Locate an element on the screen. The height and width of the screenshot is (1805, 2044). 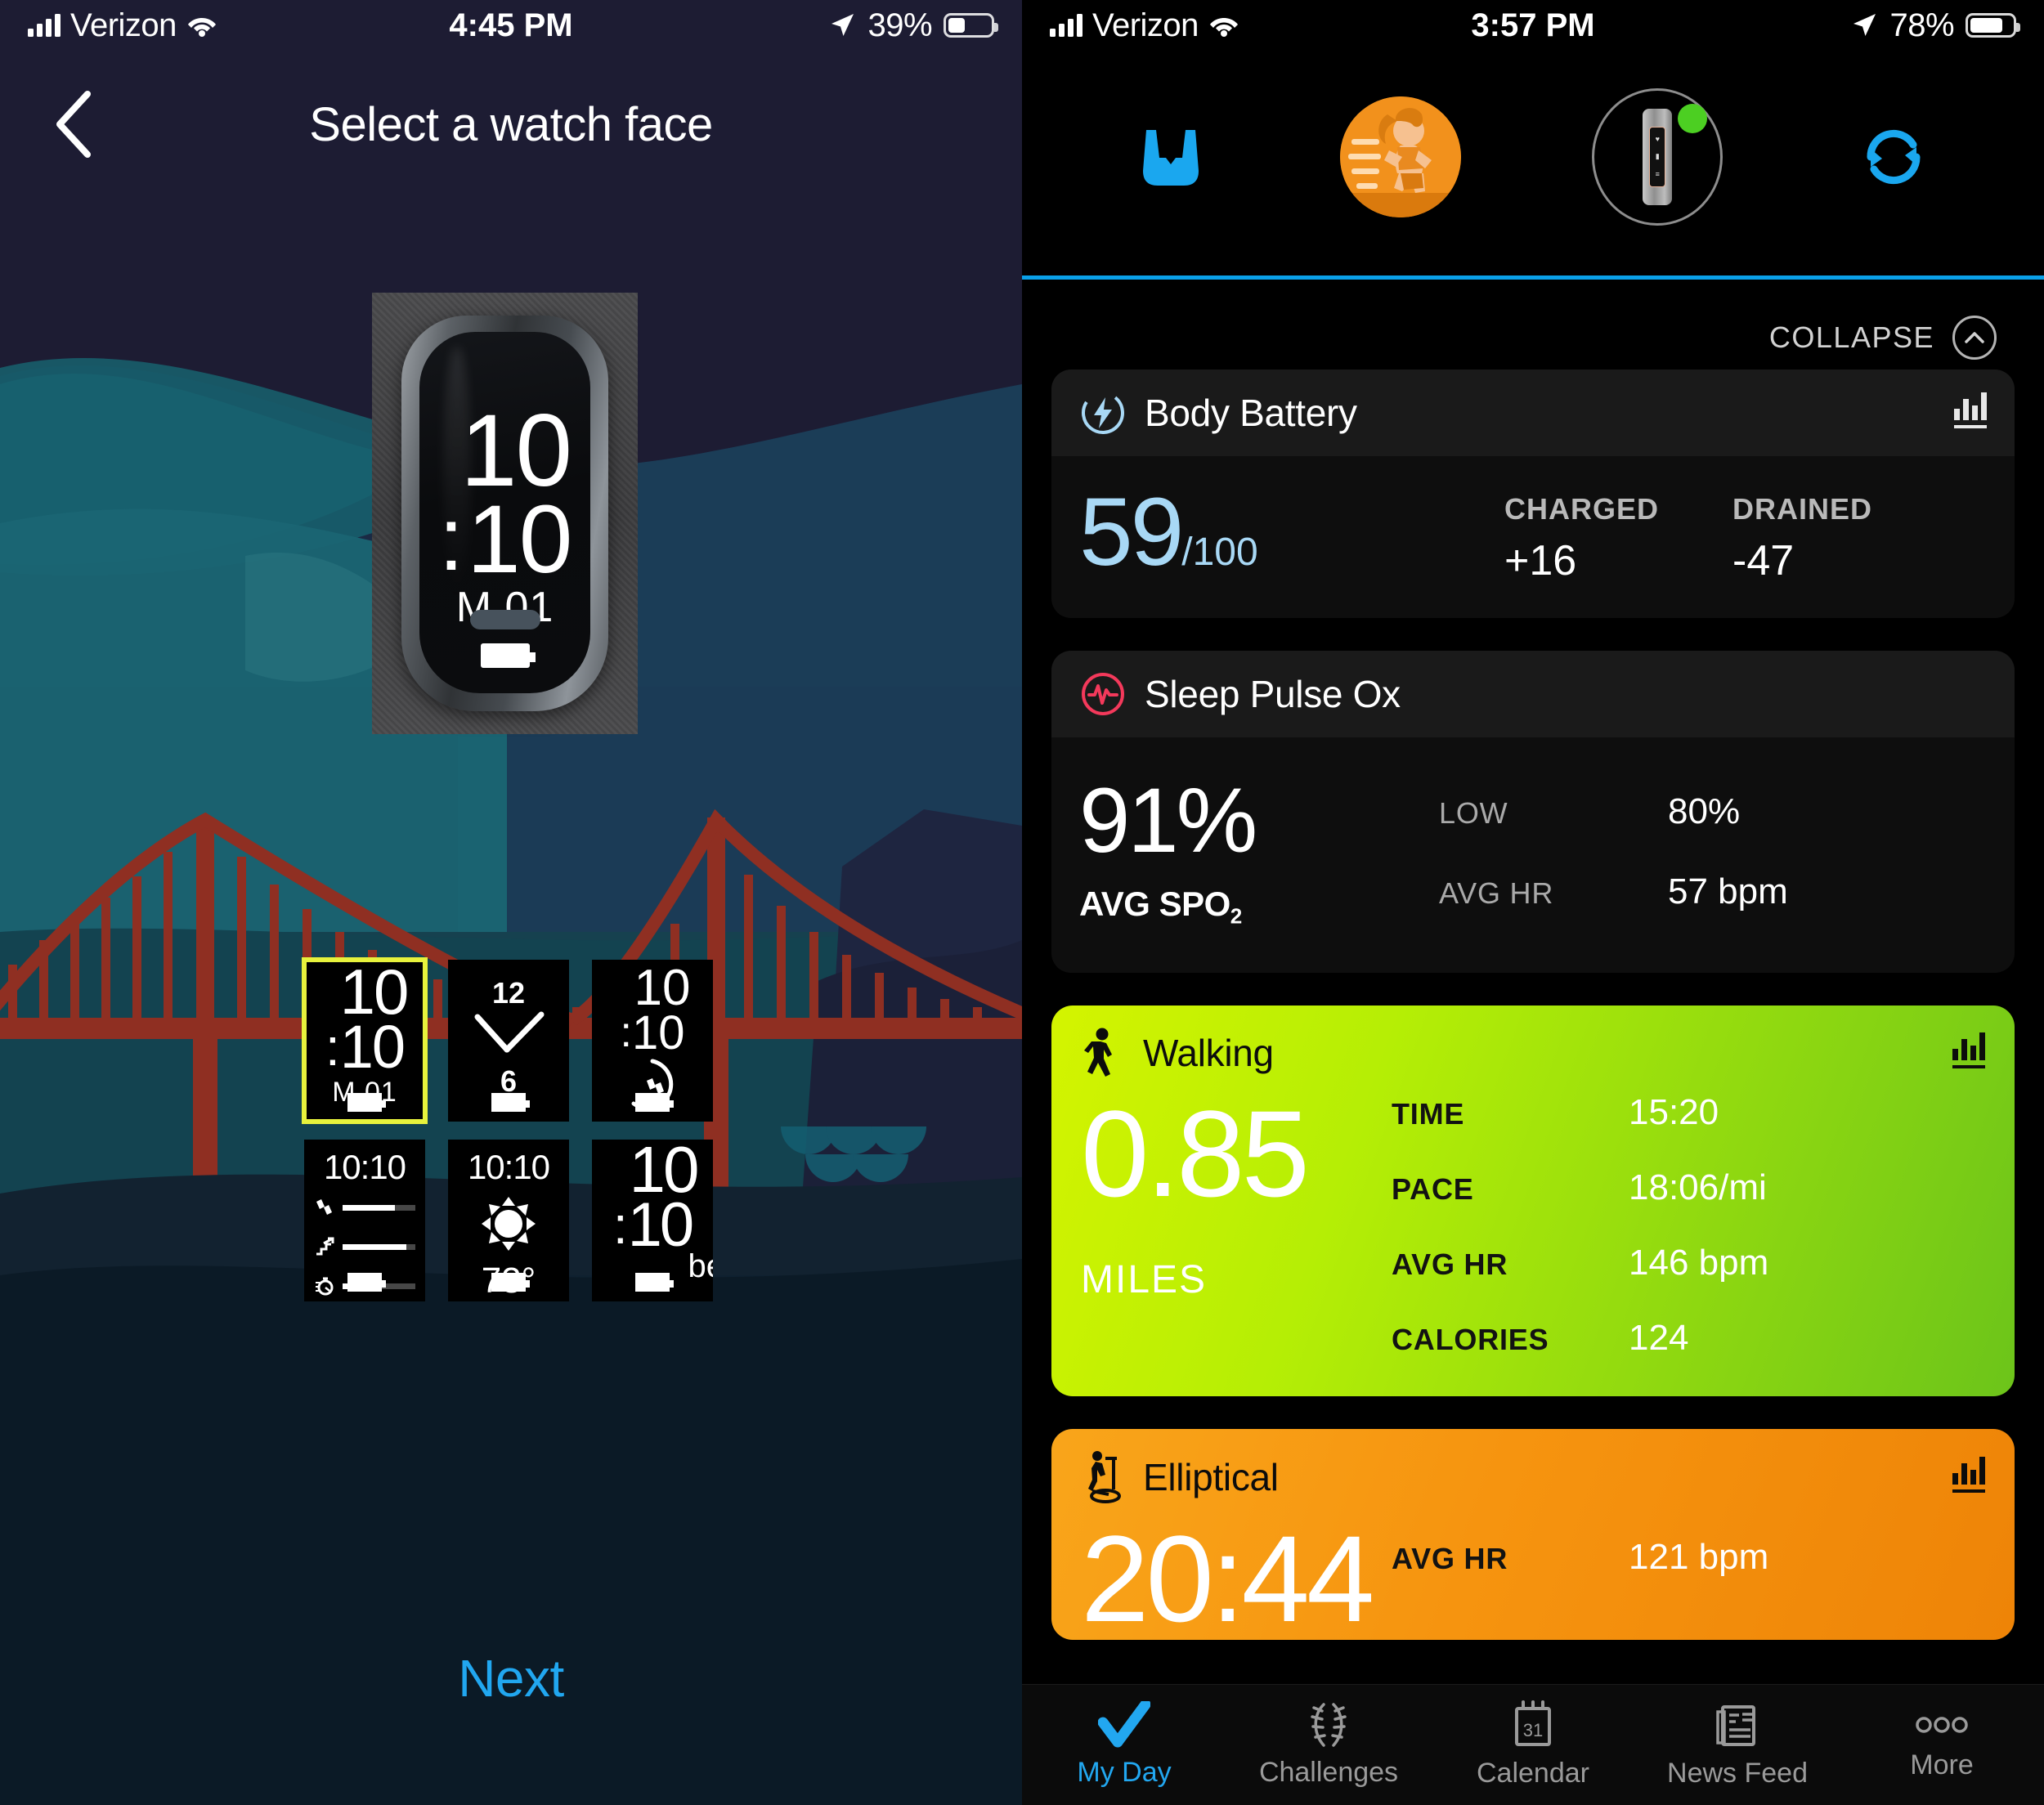
stat-avg-hr: AVG HR 57 bpm is located at coordinates (1713, 891).